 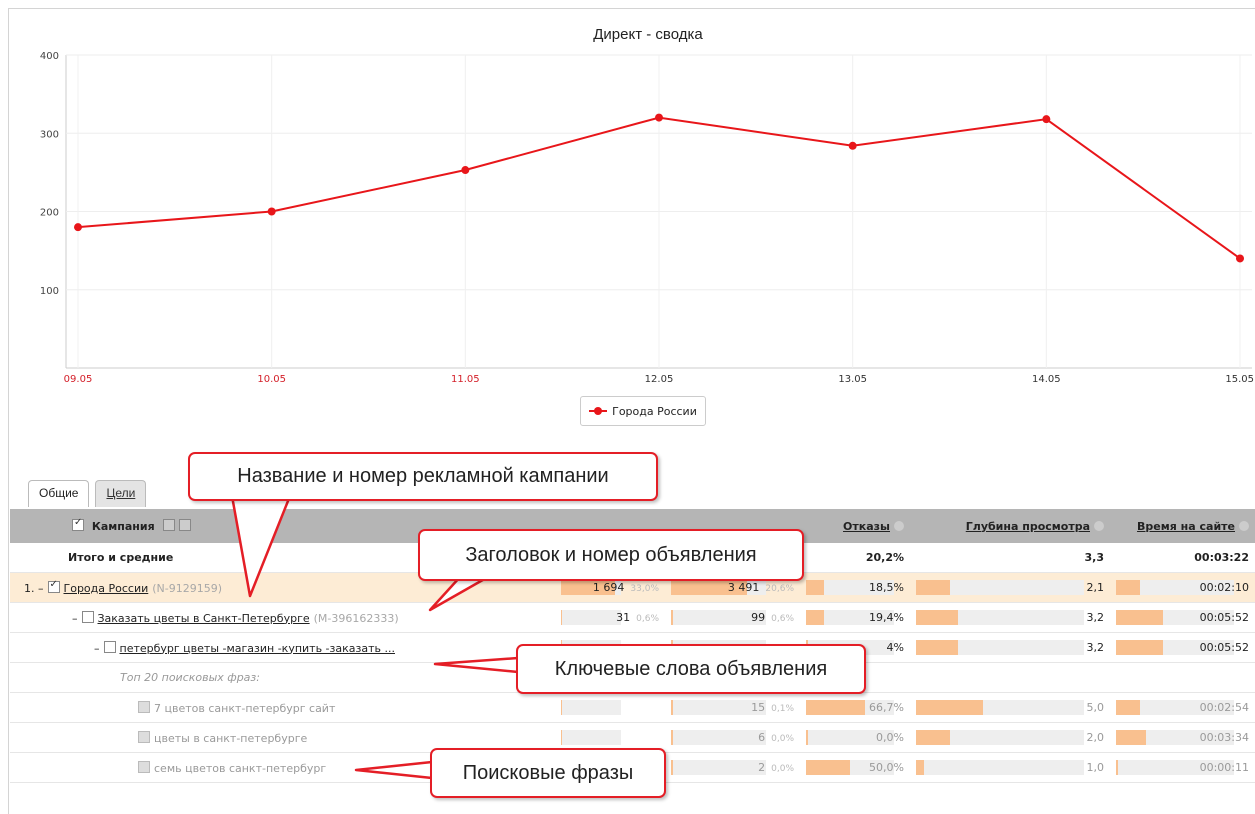 I want to click on tab-general: Общие, so click(x=59, y=493).